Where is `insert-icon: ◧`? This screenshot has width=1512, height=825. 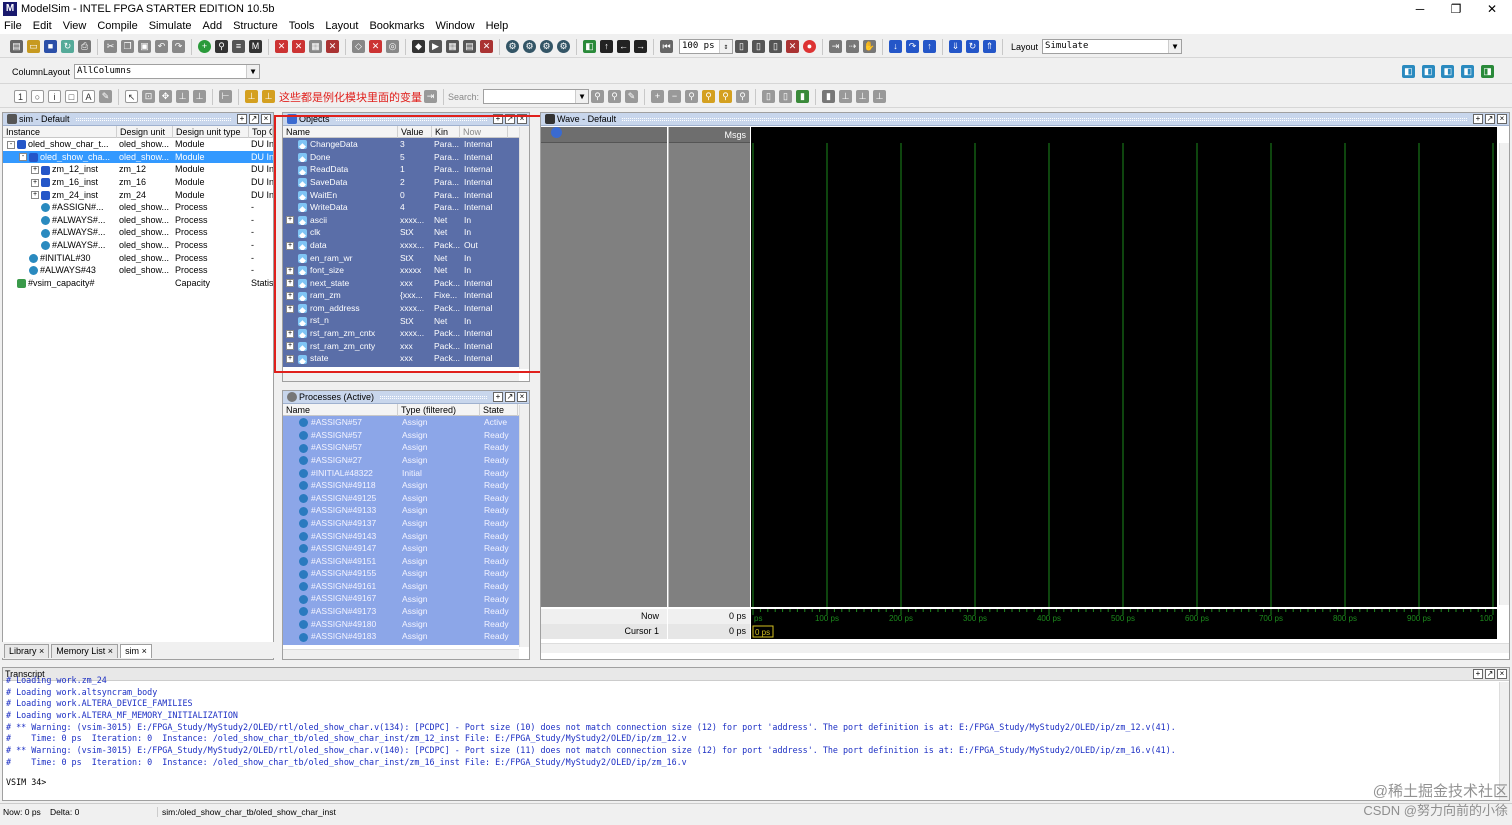 insert-icon: ◧ is located at coordinates (589, 46).